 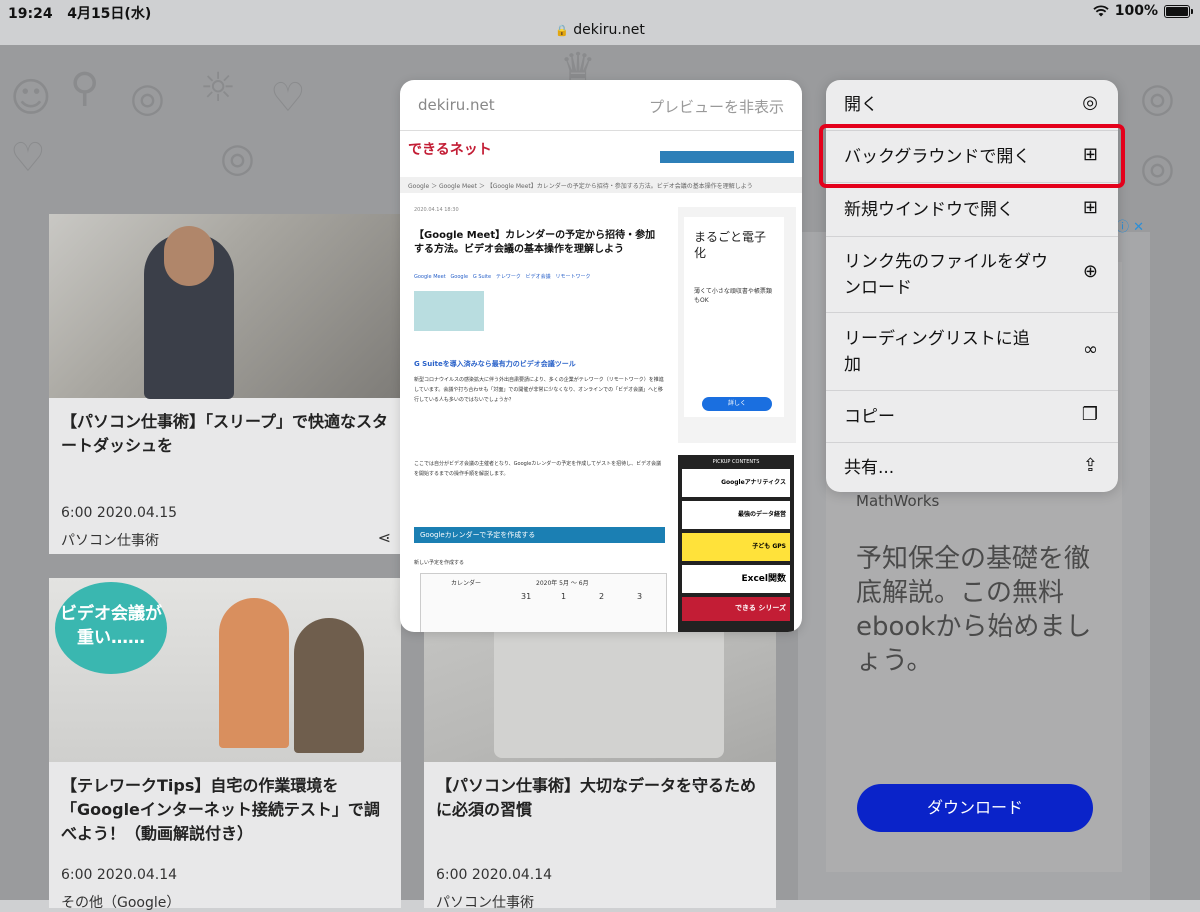 What do you see at coordinates (456, 105) in the screenshot?
I see `preview-domain: dekiru.net` at bounding box center [456, 105].